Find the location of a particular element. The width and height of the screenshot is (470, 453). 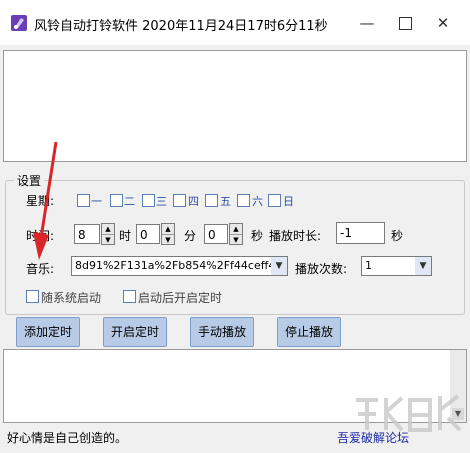

weekday-label-5: 五 is located at coordinates (225, 201).